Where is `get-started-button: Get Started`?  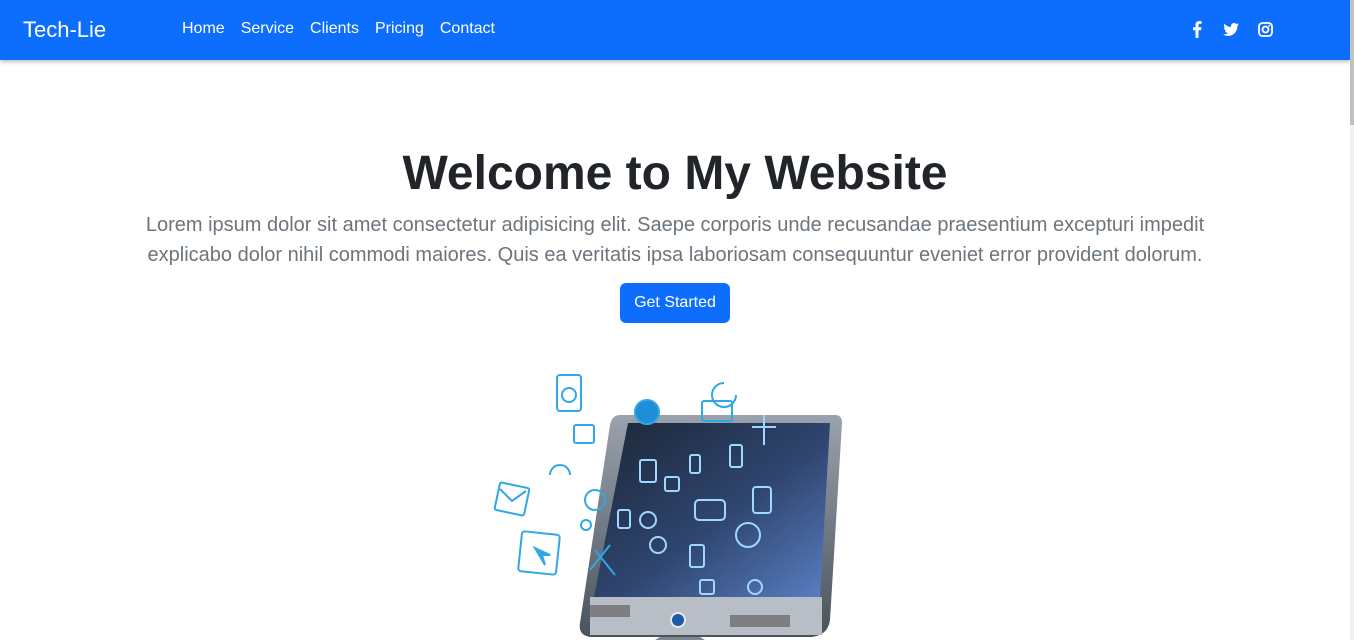 get-started-button: Get Started is located at coordinates (675, 303).